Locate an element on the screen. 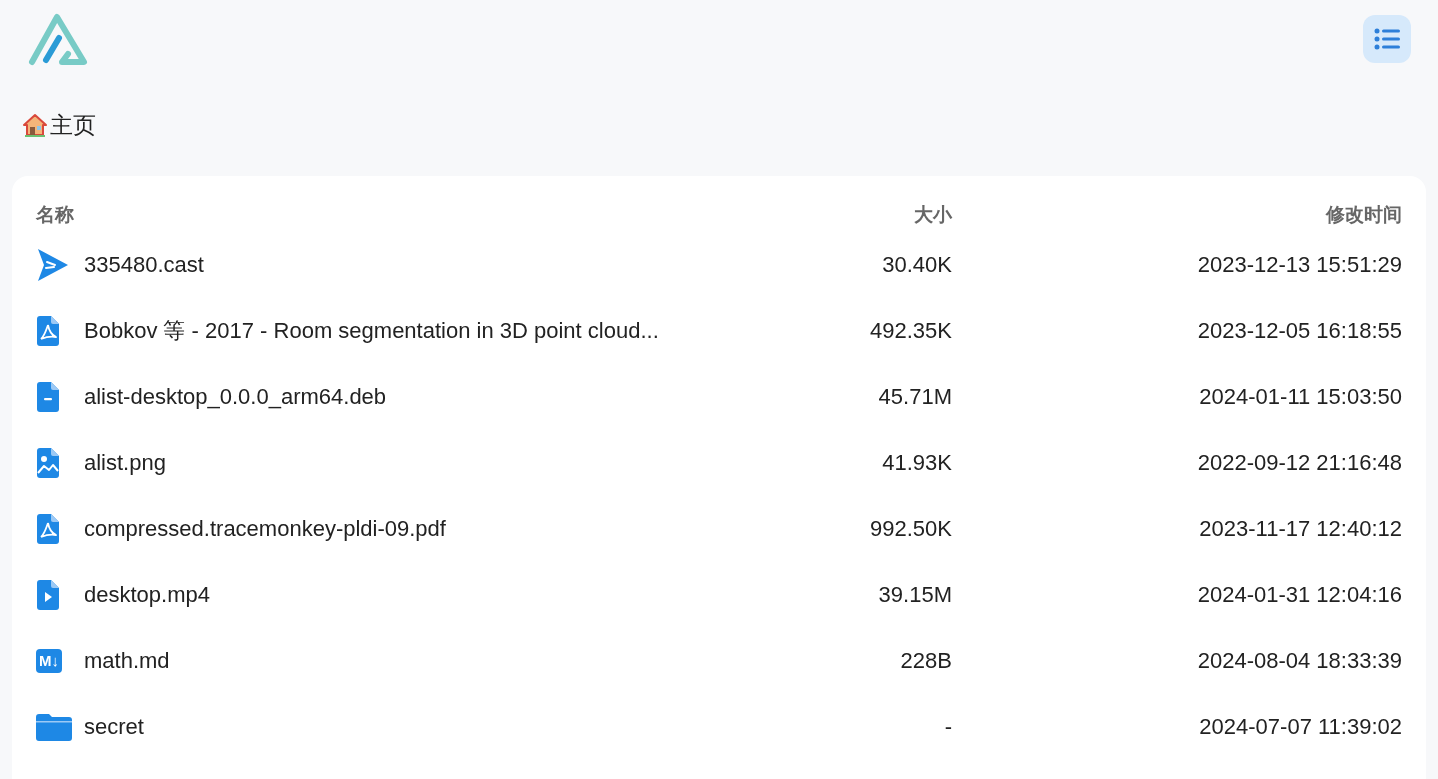 The width and height of the screenshot is (1438, 779). list-view-button is located at coordinates (1387, 39).